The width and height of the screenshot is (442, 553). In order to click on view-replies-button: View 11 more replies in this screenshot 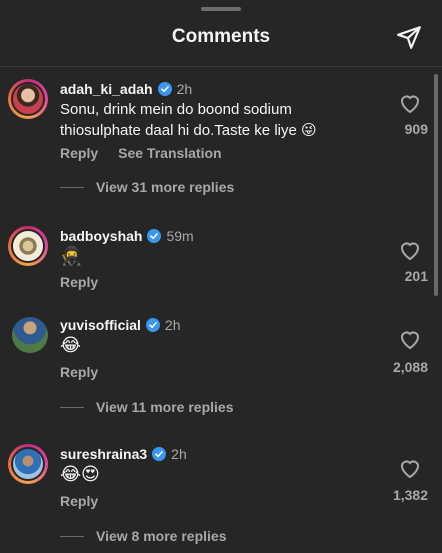, I will do `click(147, 407)`.